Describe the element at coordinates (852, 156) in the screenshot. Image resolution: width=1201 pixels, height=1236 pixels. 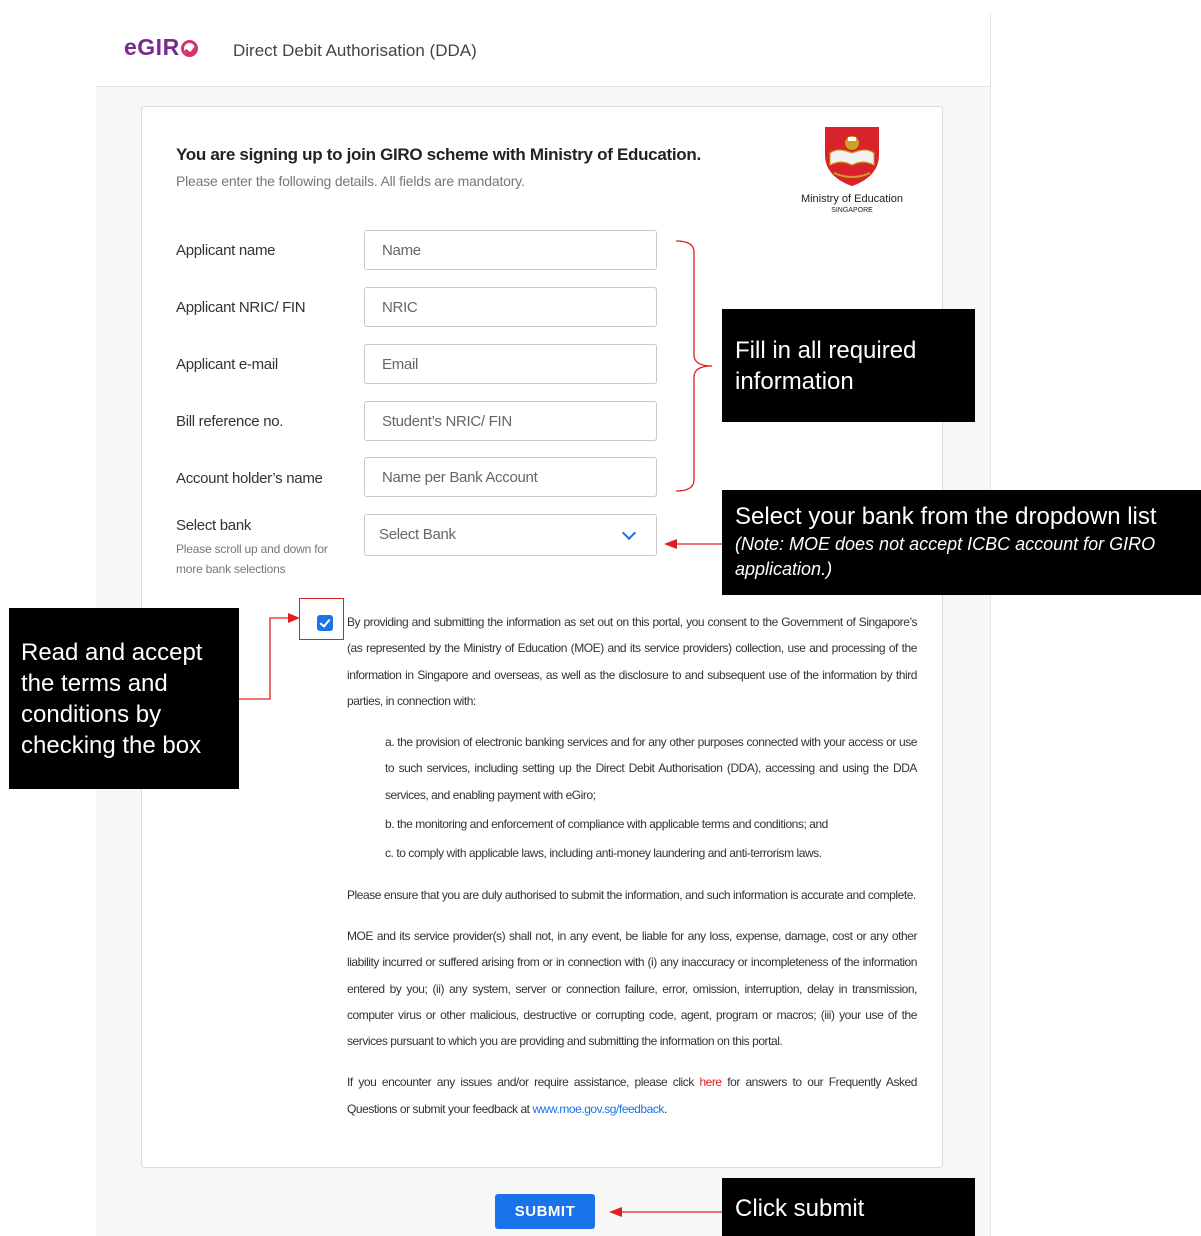
I see `moe-crest-icon` at that location.